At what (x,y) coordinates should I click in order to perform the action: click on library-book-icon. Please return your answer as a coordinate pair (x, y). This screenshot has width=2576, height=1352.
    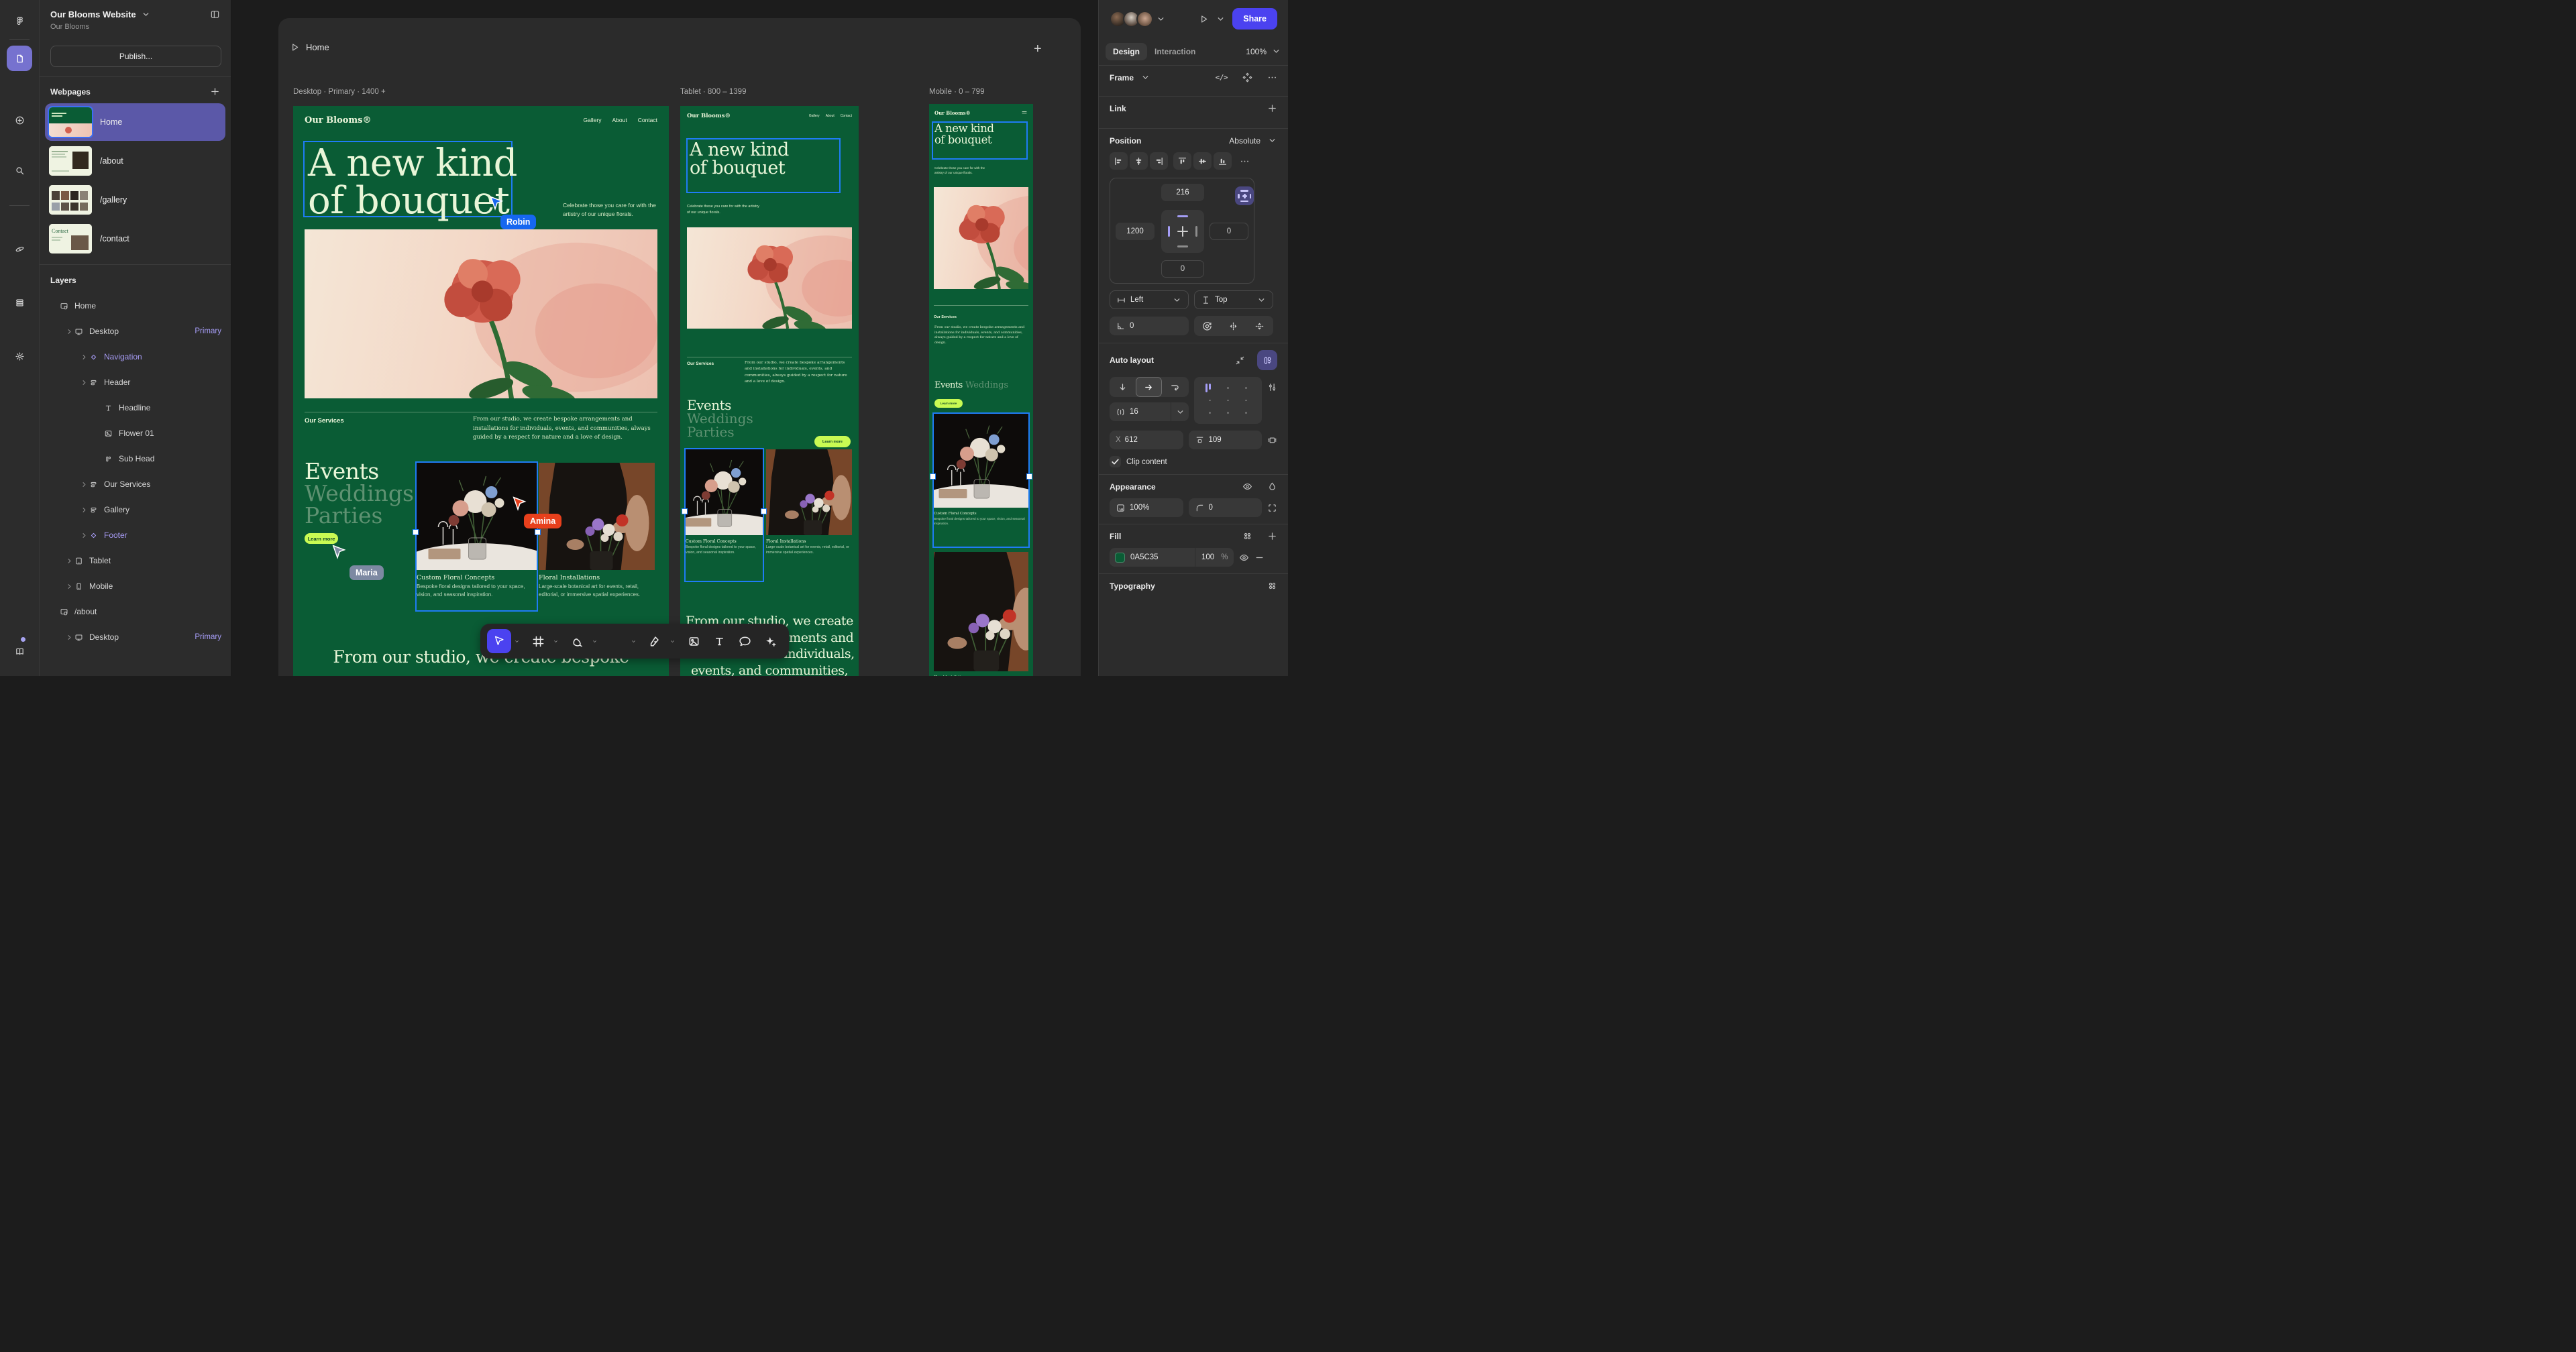
    Looking at the image, I should click on (19, 650).